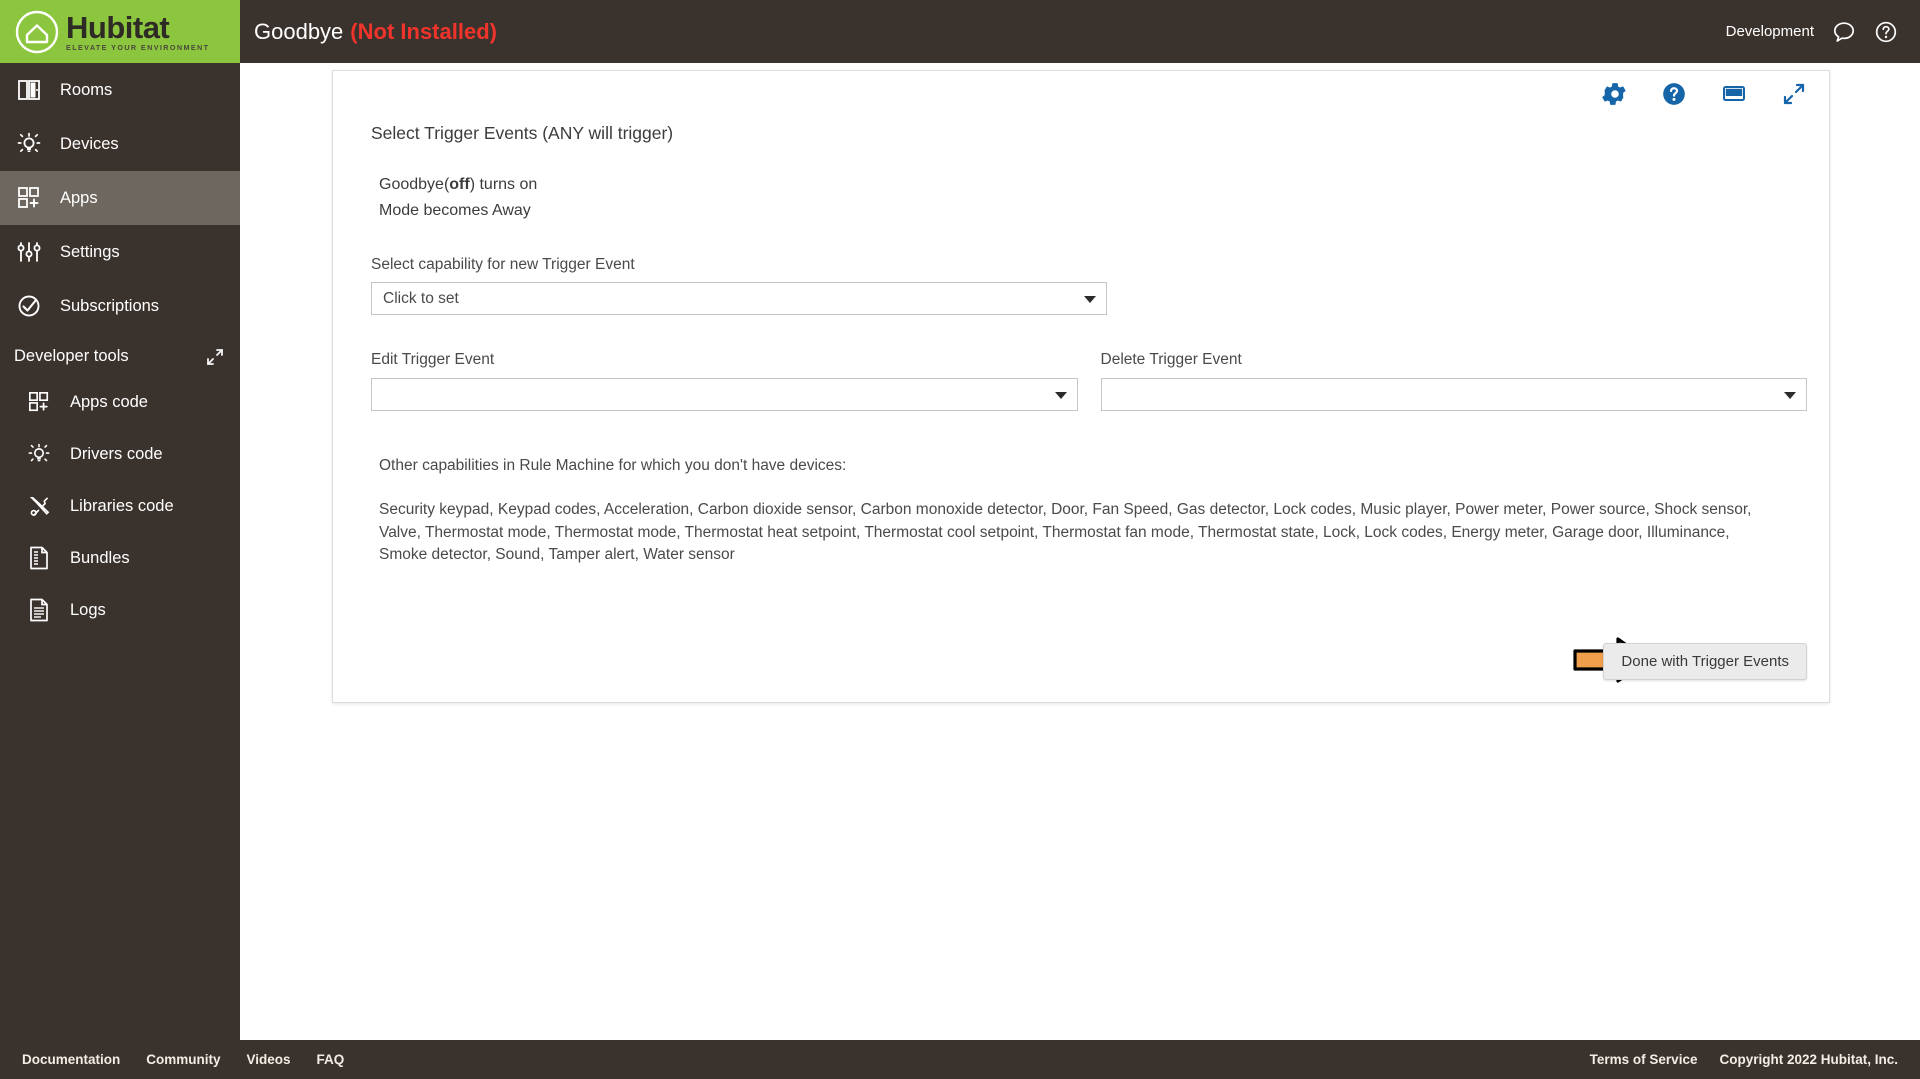 This screenshot has width=1920, height=1079. I want to click on footer-link-documentation: Documentation, so click(71, 1059).